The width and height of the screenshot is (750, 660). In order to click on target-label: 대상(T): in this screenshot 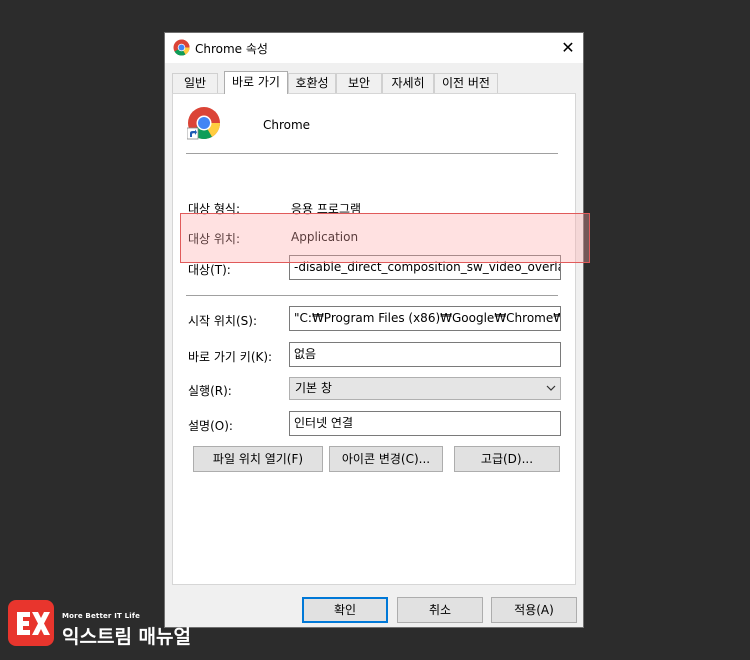, I will do `click(209, 270)`.